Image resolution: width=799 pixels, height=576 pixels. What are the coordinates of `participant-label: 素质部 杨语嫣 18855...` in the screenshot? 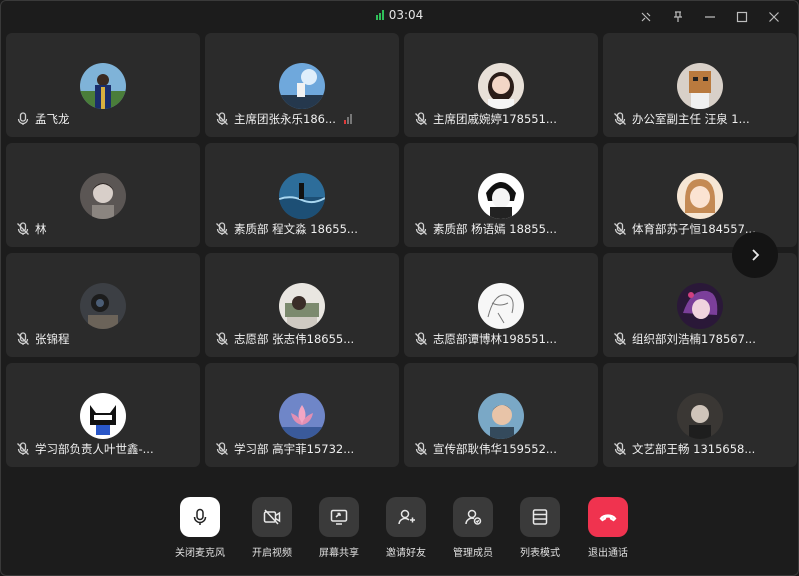 It's located at (501, 229).